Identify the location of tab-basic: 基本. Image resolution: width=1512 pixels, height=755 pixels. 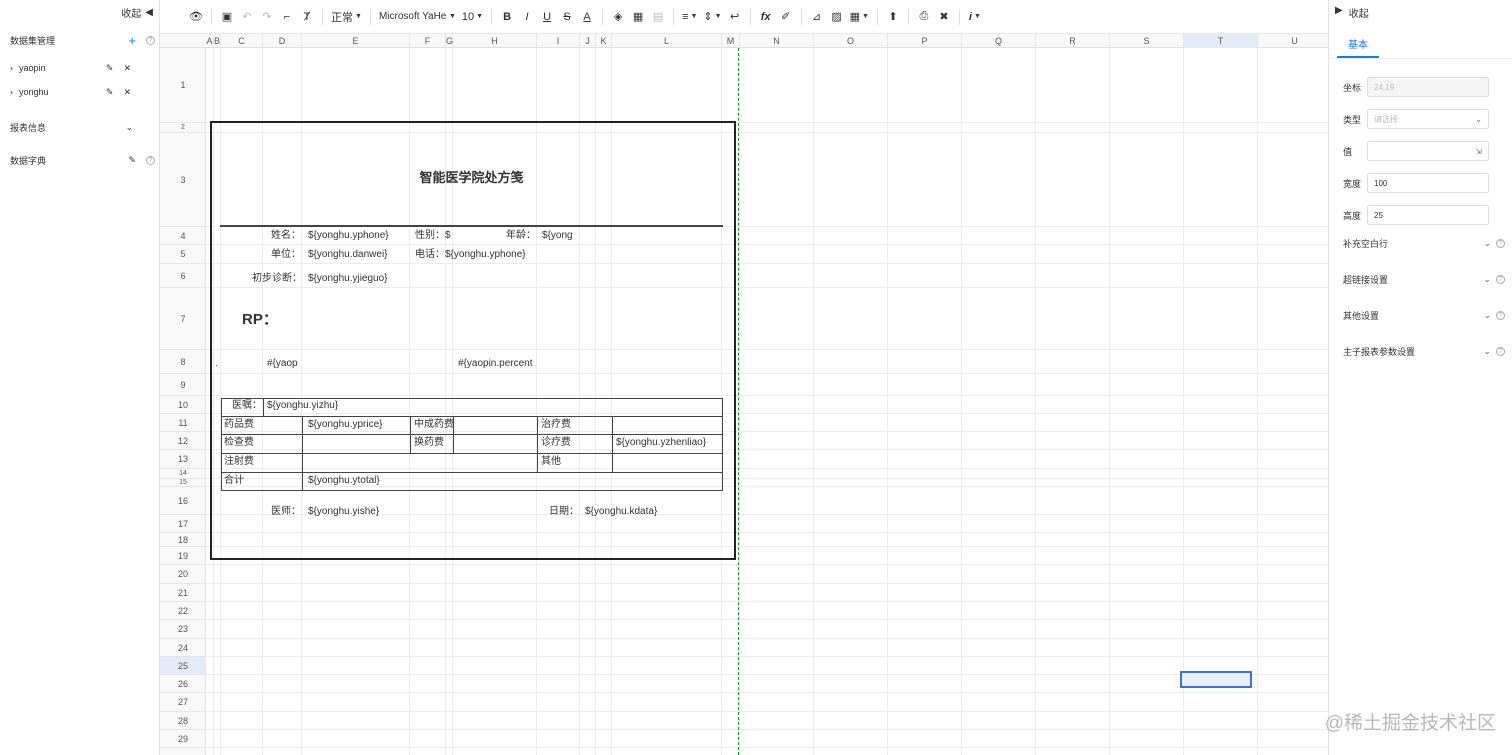
(1358, 47).